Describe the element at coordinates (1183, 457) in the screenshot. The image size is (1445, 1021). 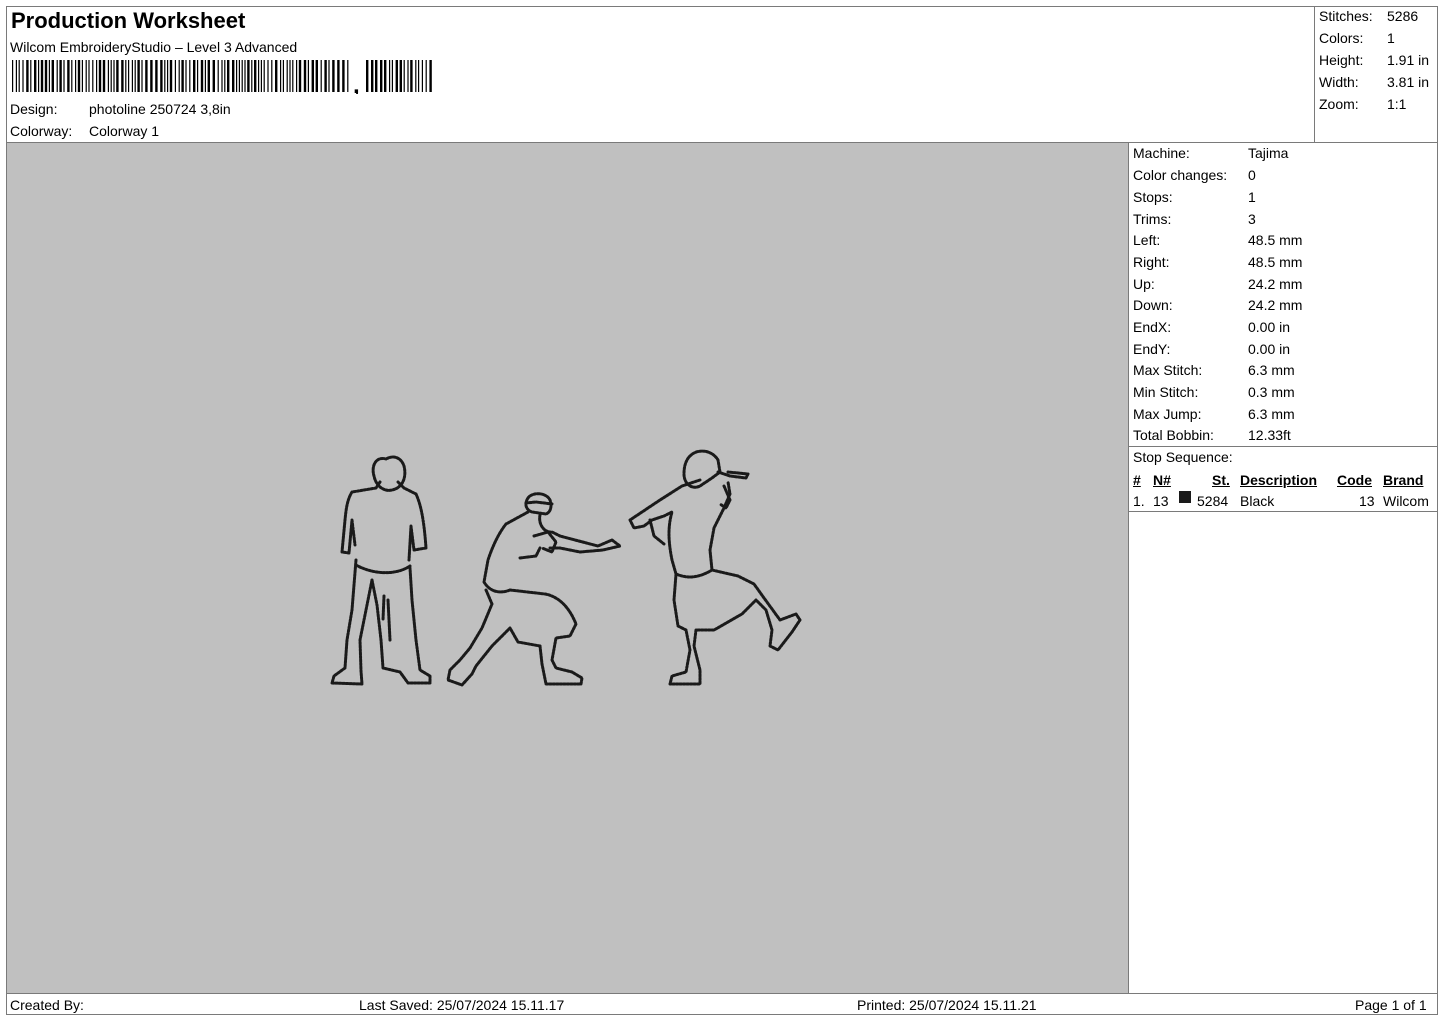
I see `stop-sequence-title: Stop Sequence:` at that location.